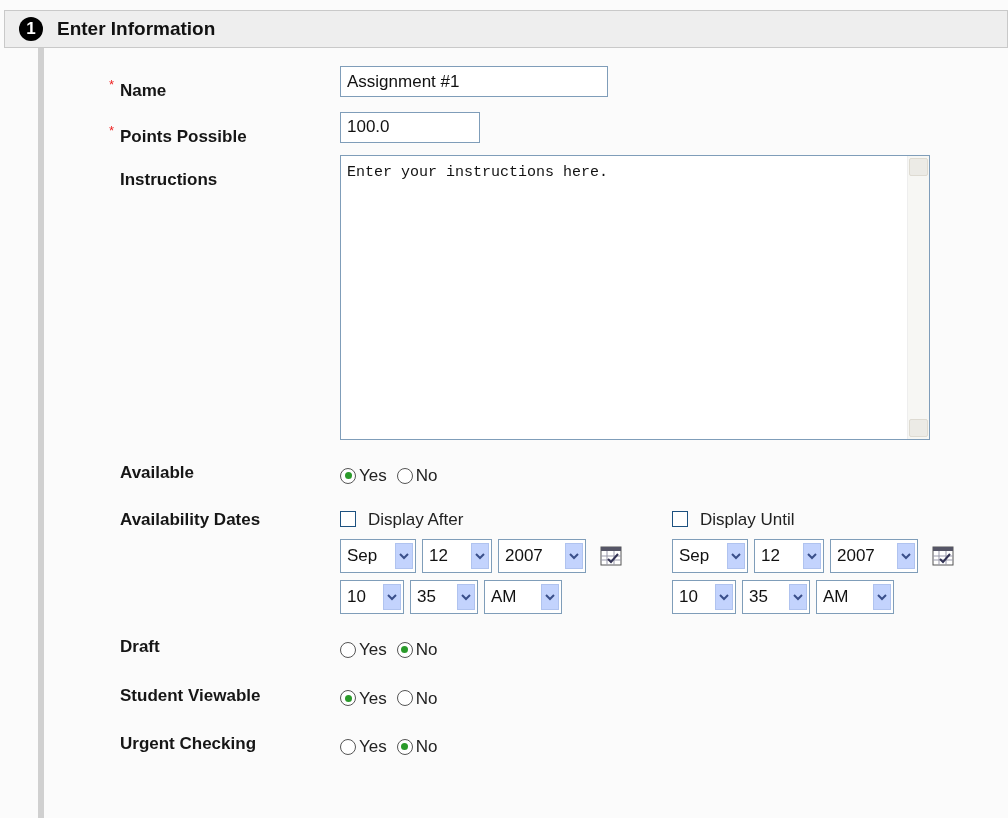  Describe the element at coordinates (191, 519) in the screenshot. I see `field-label: Availability Dates` at that location.